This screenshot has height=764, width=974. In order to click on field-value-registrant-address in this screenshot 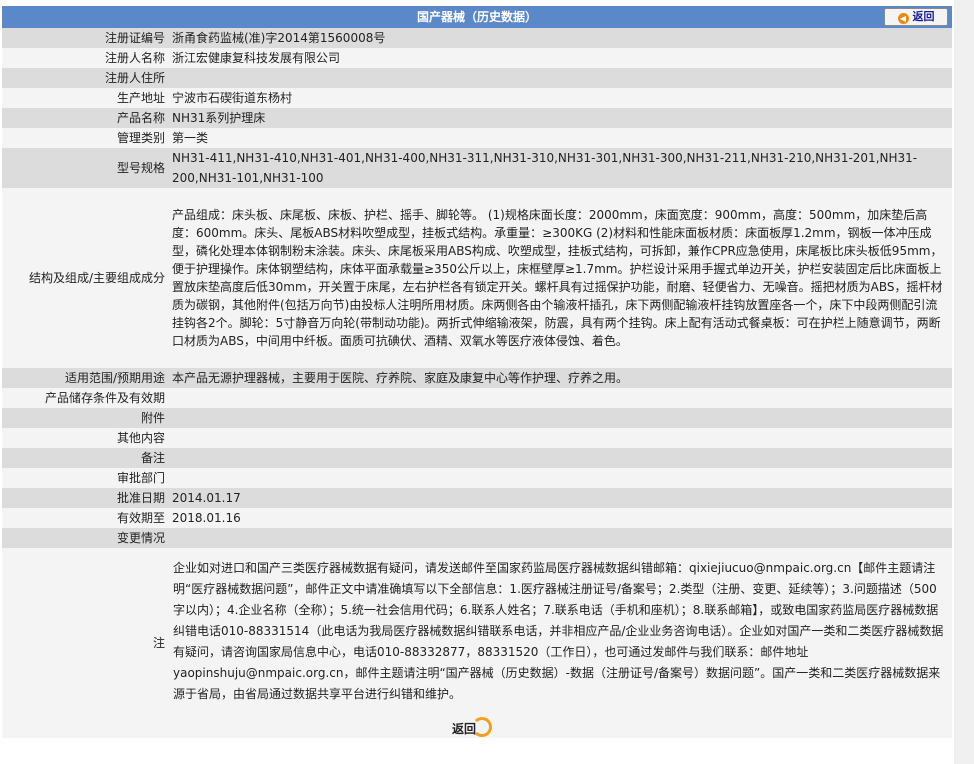, I will do `click(560, 78)`.